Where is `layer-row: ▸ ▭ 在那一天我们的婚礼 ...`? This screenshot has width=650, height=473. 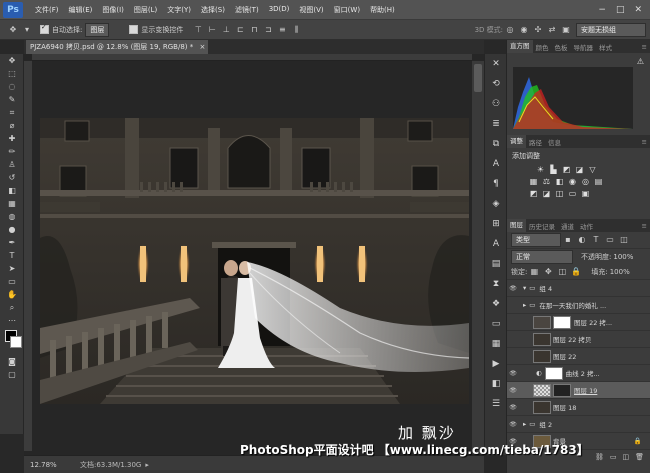
layer-row: ▸ ▭ 在那一天我们的婚礼 ... is located at coordinates (578, 305).